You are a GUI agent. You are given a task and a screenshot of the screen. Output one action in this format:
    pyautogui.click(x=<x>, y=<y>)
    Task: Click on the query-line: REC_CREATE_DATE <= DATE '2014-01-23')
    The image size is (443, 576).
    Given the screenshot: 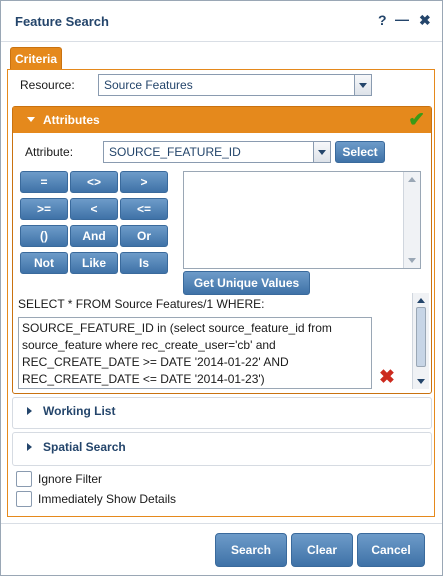 What is the action you would take?
    pyautogui.click(x=143, y=379)
    